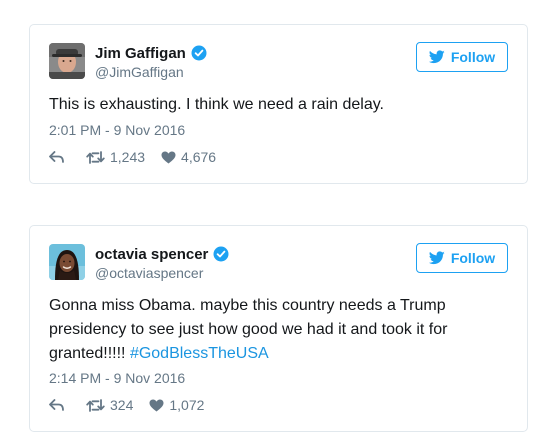  Describe the element at coordinates (162, 273) in the screenshot. I see `author-handle: @octaviaspencer` at that location.